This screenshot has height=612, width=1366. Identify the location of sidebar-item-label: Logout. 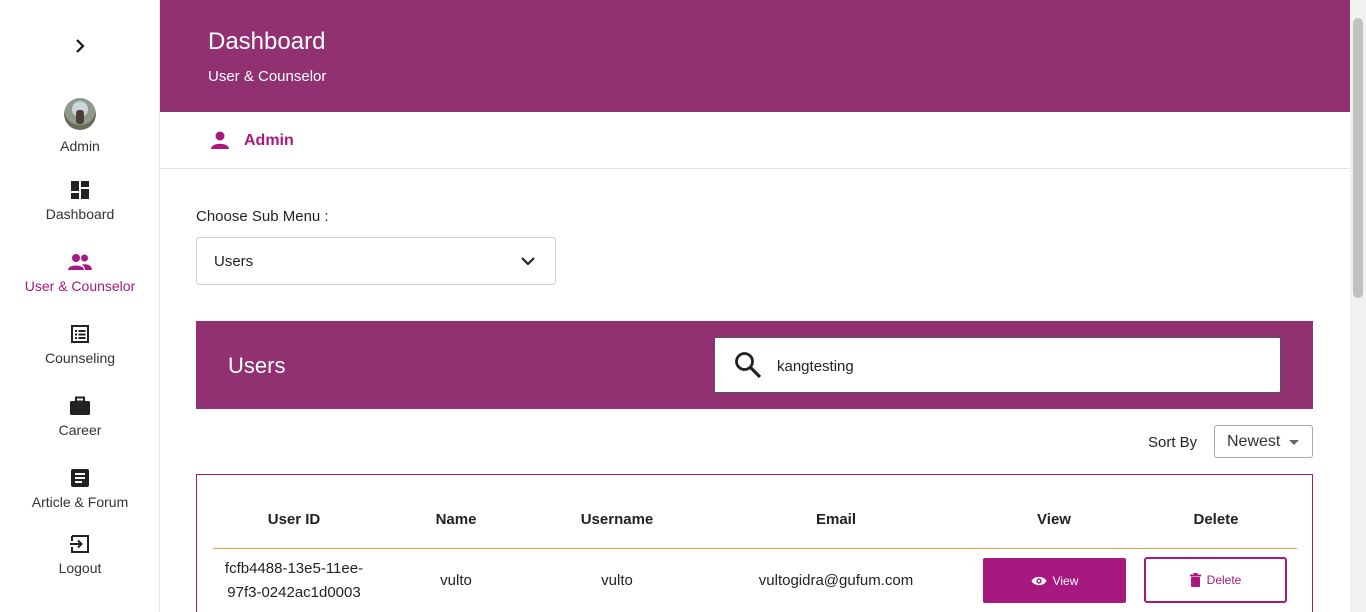
(80, 568).